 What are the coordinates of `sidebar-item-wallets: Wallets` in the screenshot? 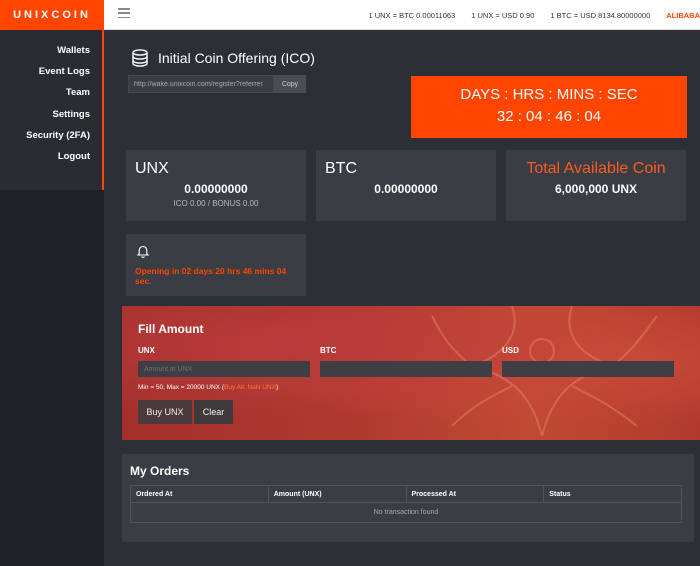 It's located at (51, 50).